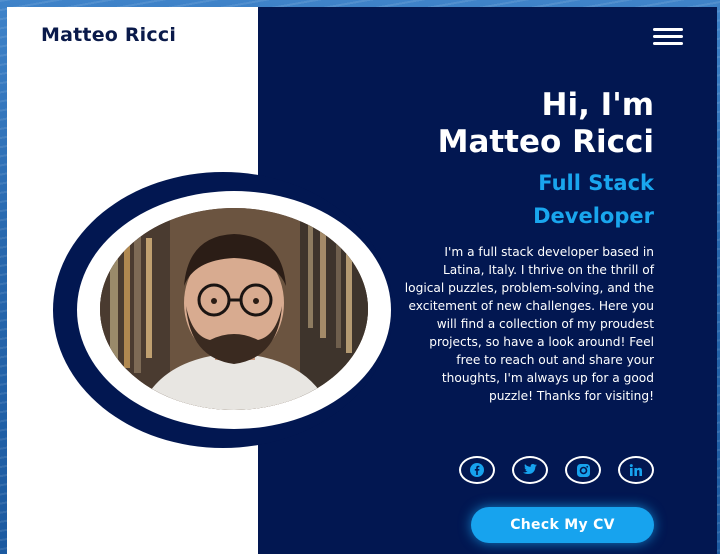 The width and height of the screenshot is (720, 554). I want to click on hero-title: Hi, I'm Matteo Ricci, so click(494, 124).